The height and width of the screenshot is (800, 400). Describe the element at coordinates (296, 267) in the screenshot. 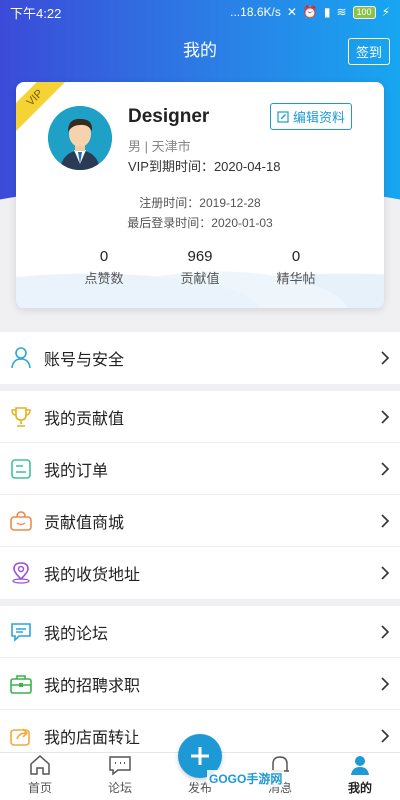

I see `stat-featured-posts: 0 精华帖` at that location.